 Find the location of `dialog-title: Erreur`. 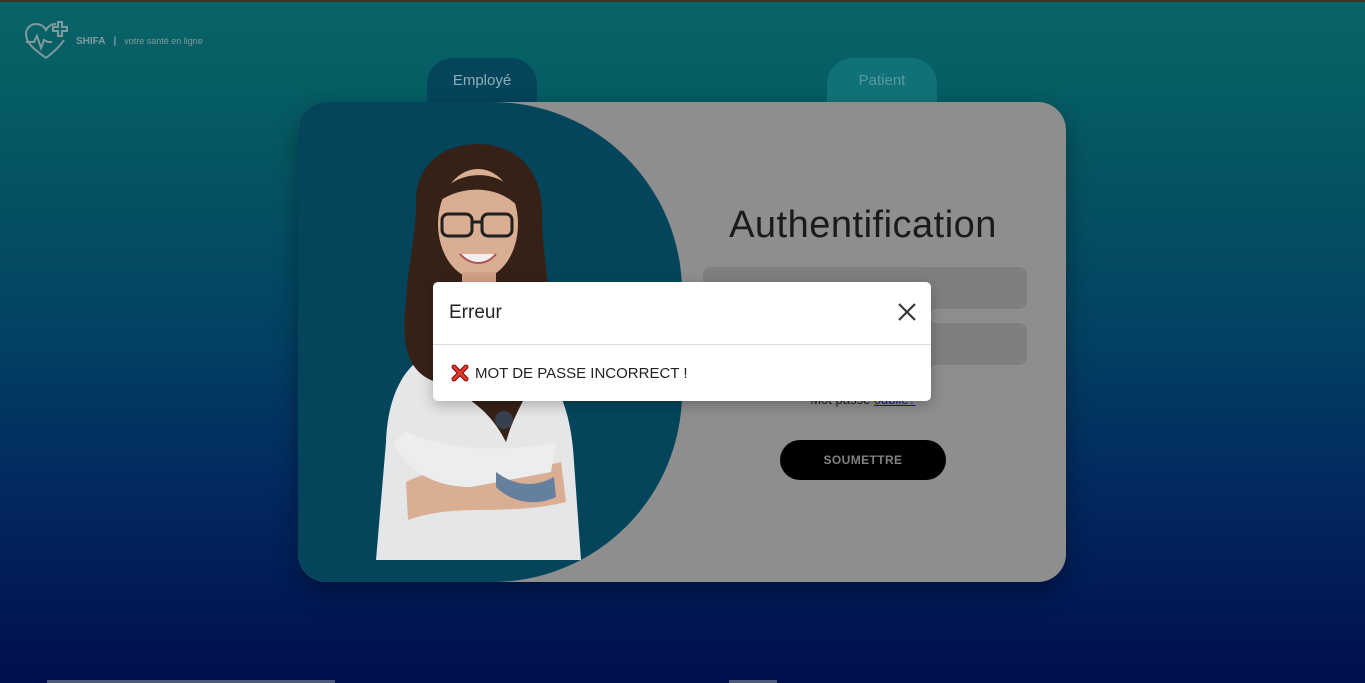

dialog-title: Erreur is located at coordinates (475, 312).